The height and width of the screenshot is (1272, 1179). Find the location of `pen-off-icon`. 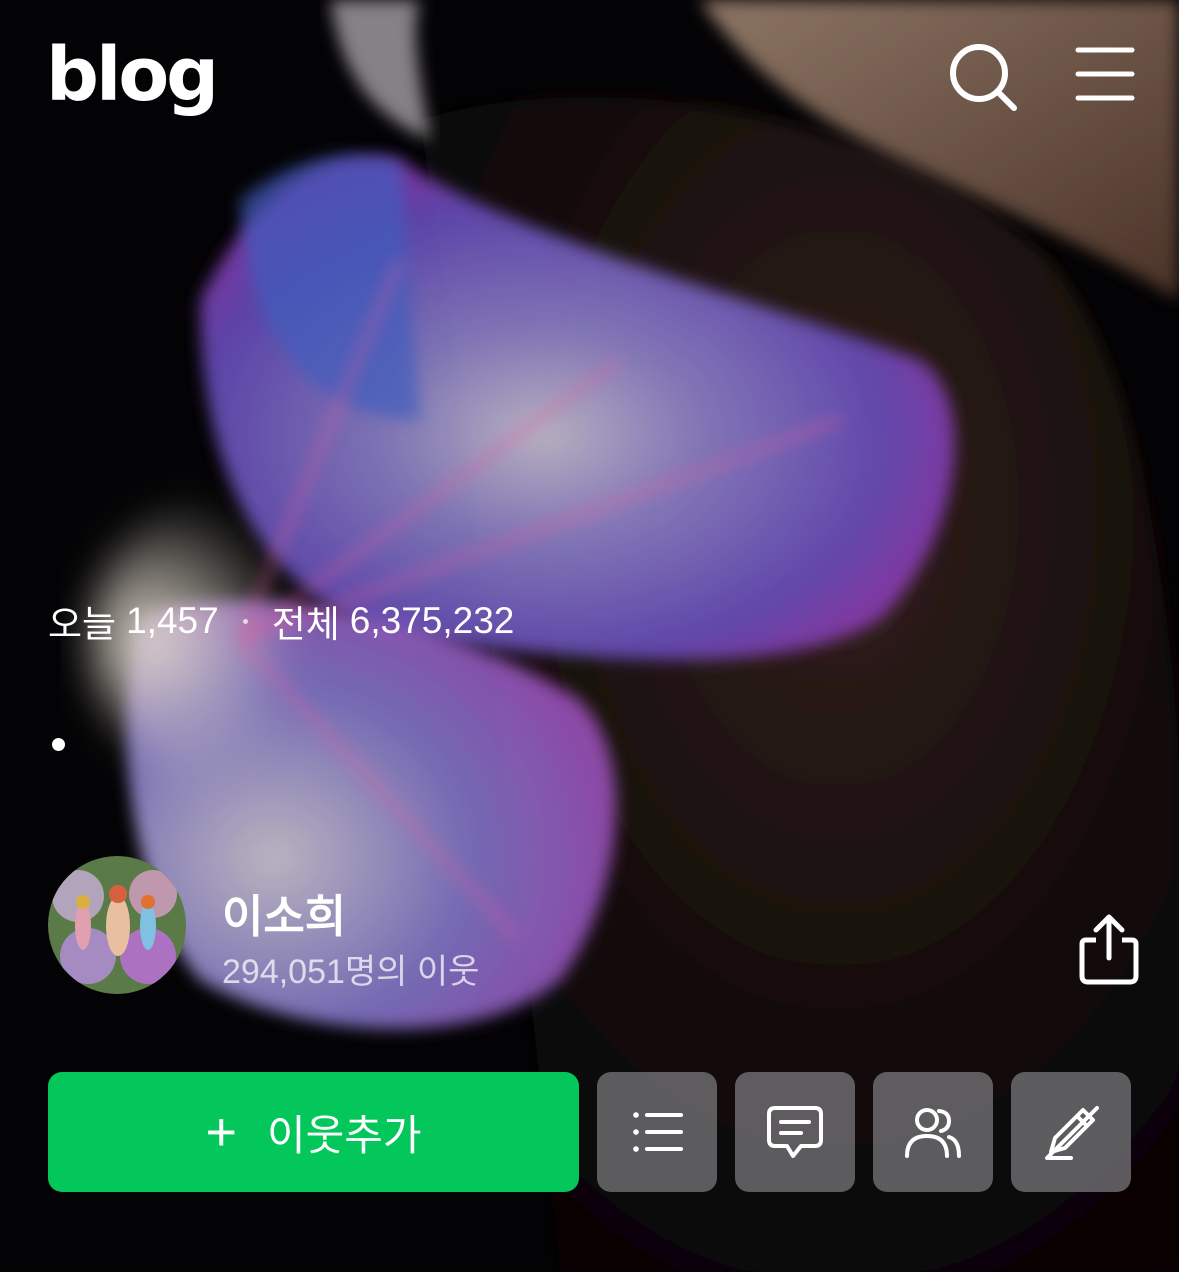

pen-off-icon is located at coordinates (1072, 1133).